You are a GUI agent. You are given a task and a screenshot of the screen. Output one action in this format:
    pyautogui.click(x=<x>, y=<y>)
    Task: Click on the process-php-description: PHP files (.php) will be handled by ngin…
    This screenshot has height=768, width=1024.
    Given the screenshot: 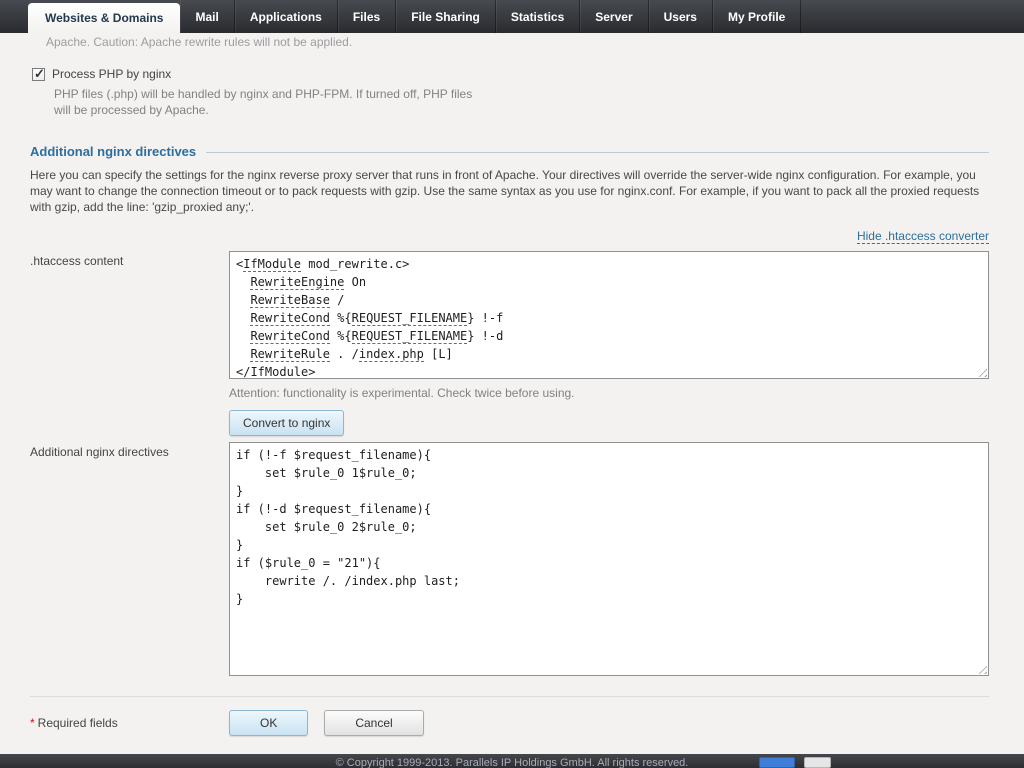 What is the action you would take?
    pyautogui.click(x=263, y=102)
    